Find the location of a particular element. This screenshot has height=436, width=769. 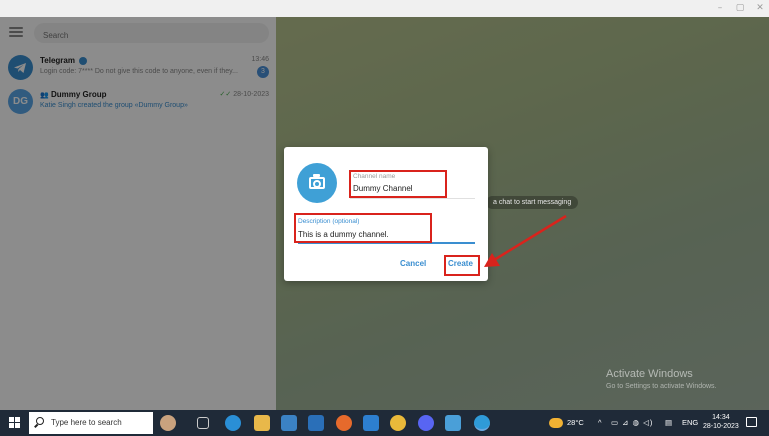

mail-icon is located at coordinates (316, 423).